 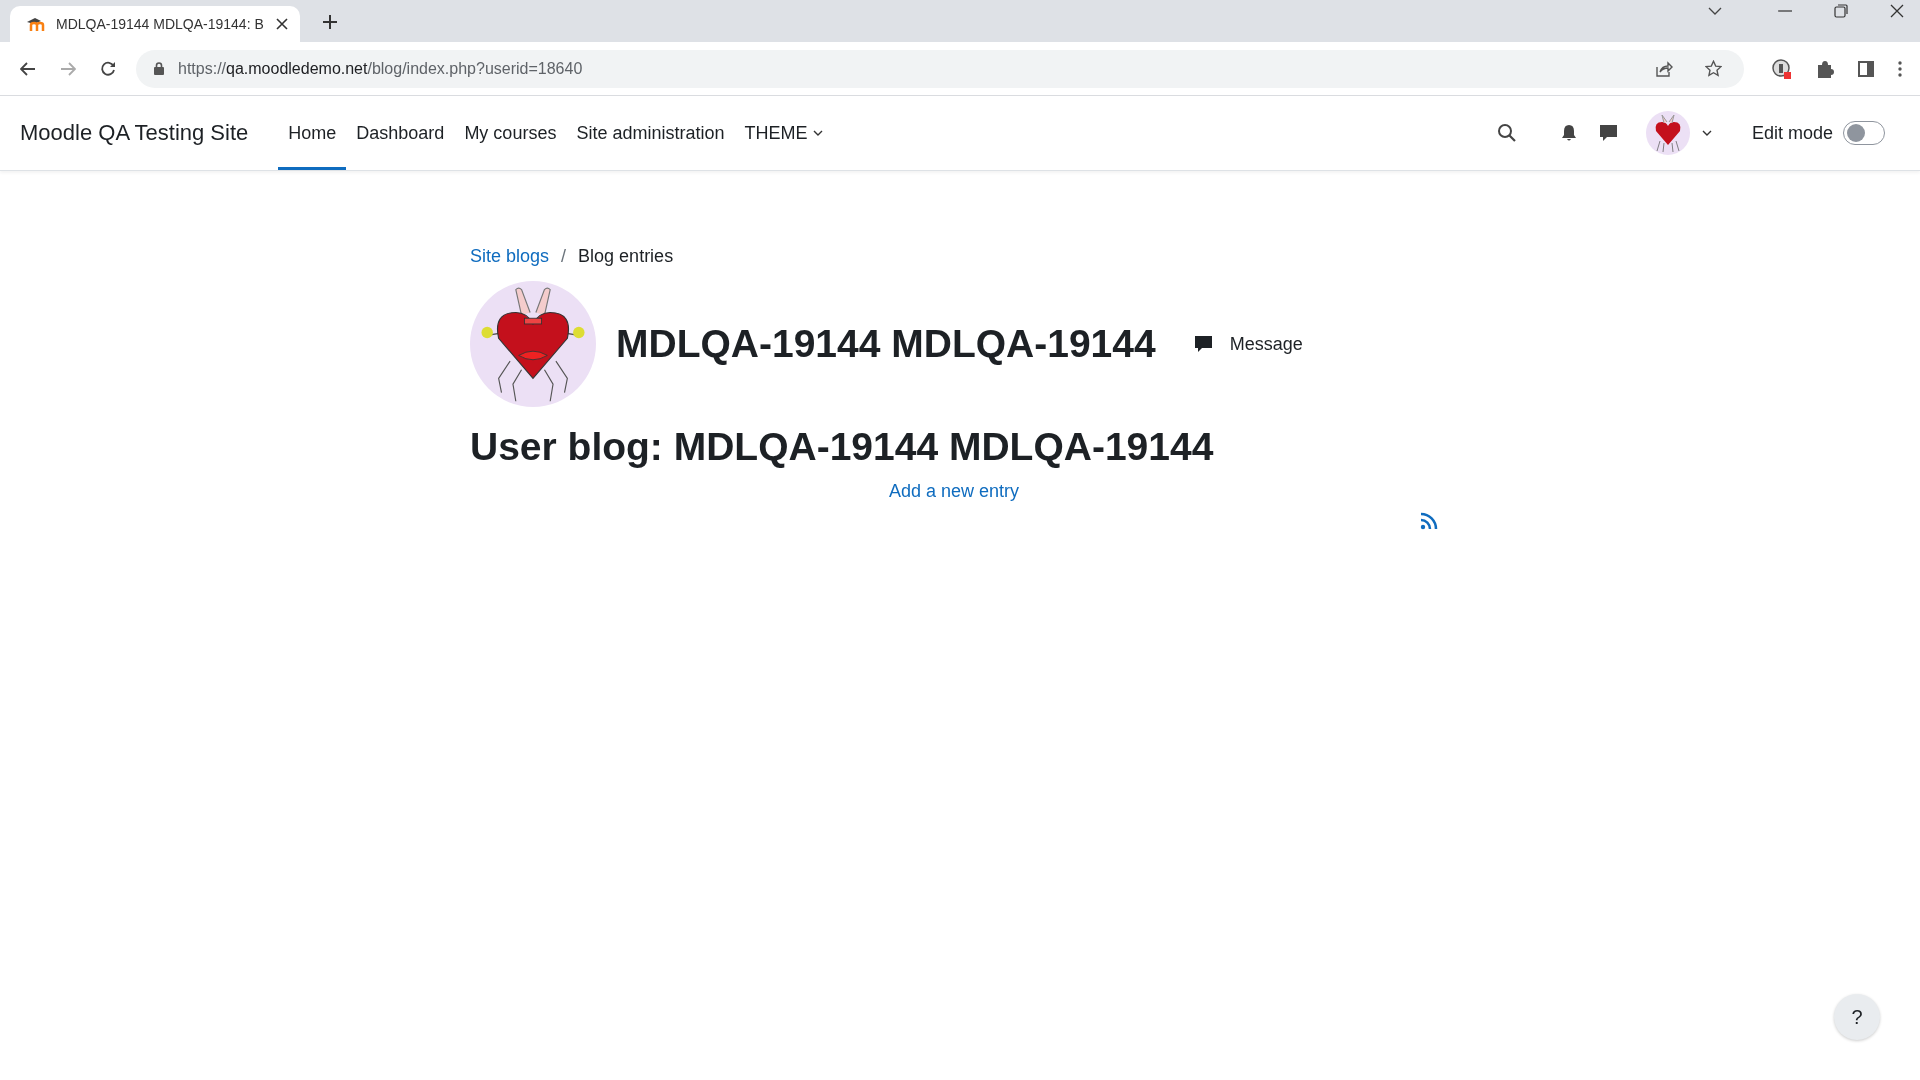 What do you see at coordinates (312, 134) in the screenshot?
I see `nav-link: Home` at bounding box center [312, 134].